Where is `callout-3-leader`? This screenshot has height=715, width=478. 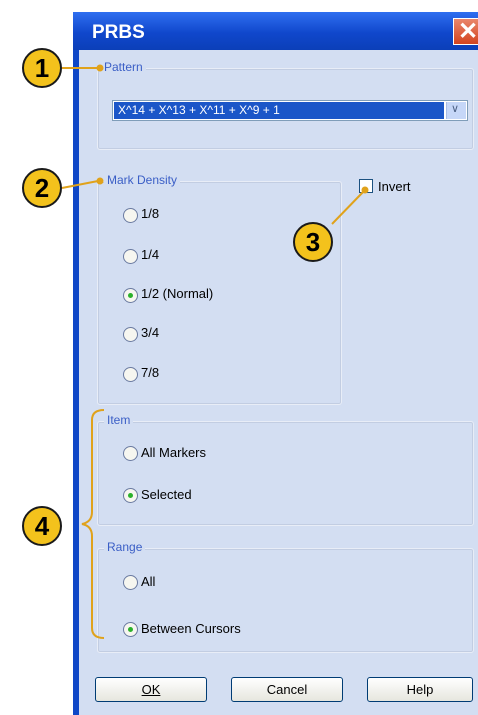
callout-3-leader is located at coordinates (348, 207).